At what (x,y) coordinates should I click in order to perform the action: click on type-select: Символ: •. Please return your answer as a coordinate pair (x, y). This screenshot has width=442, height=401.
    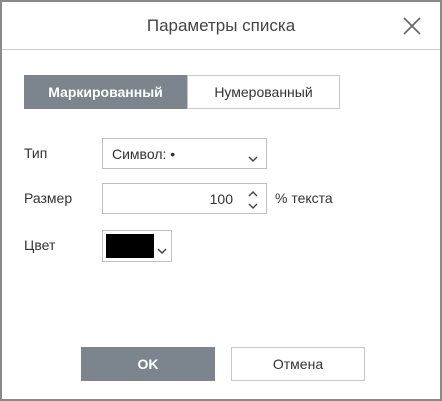
    Looking at the image, I should click on (184, 153).